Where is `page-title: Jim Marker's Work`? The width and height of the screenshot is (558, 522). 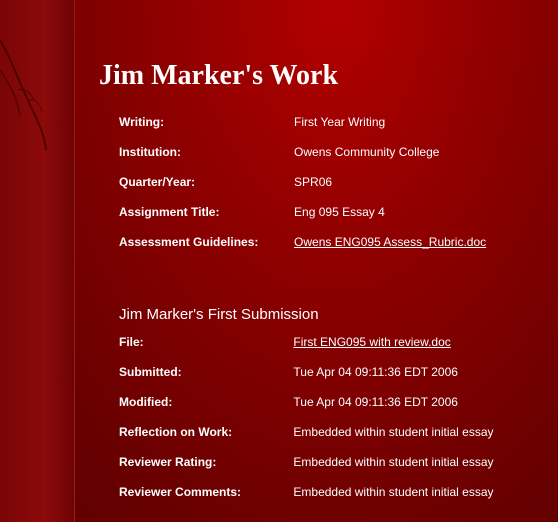
page-title: Jim Marker's Work is located at coordinates (219, 75).